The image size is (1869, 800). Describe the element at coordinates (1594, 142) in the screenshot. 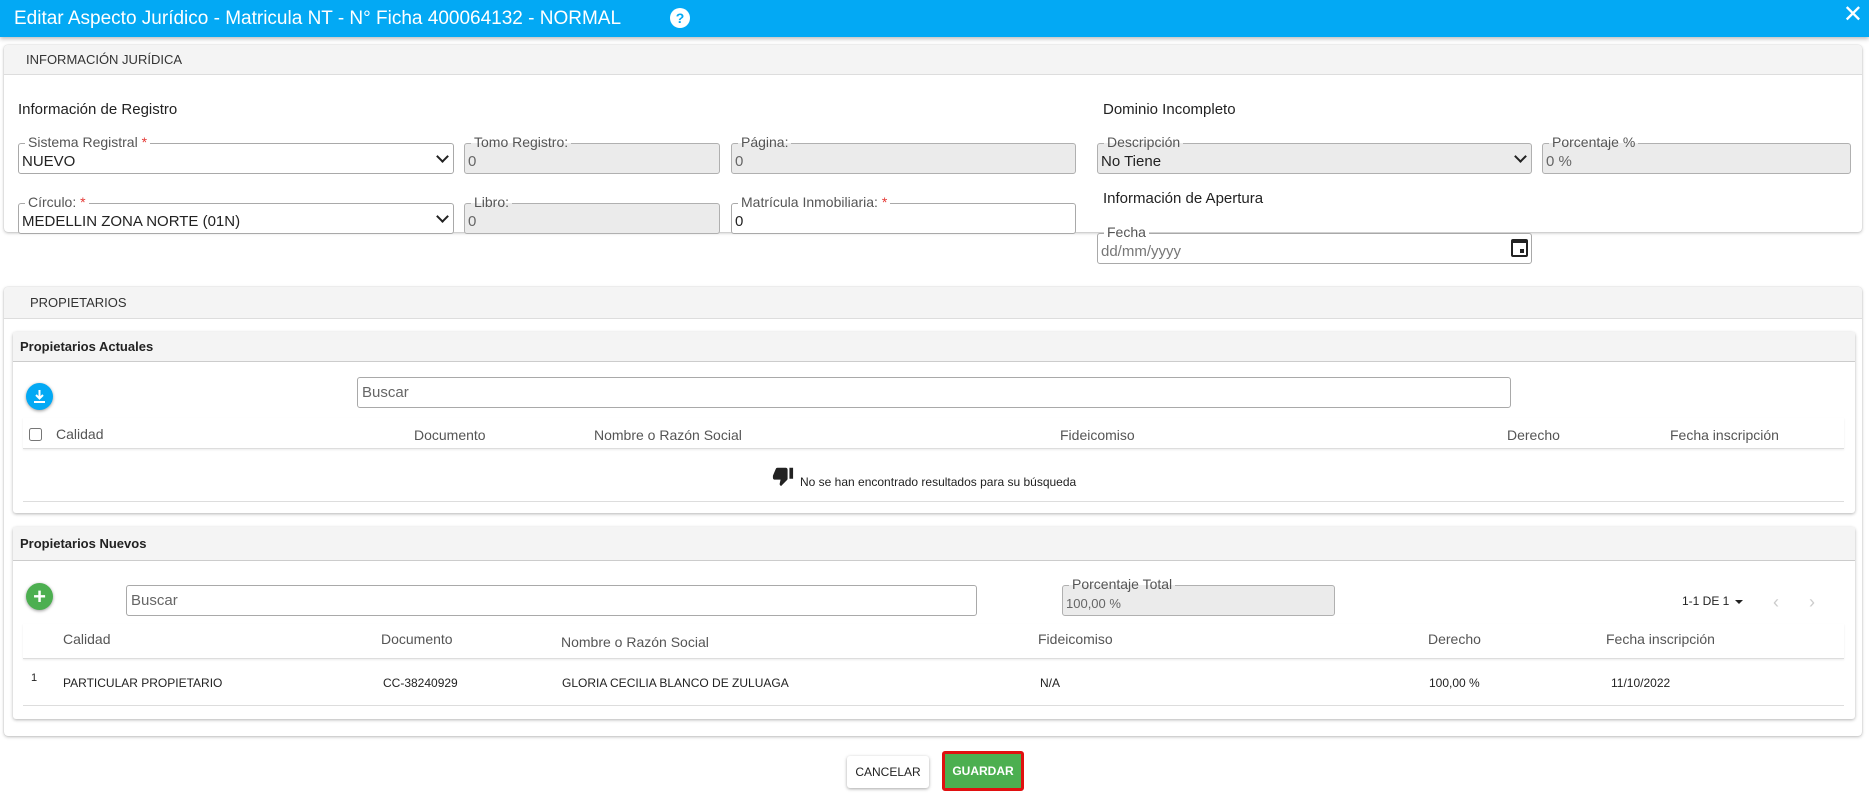

I see `porcentaje-label: Porcentaje %` at that location.